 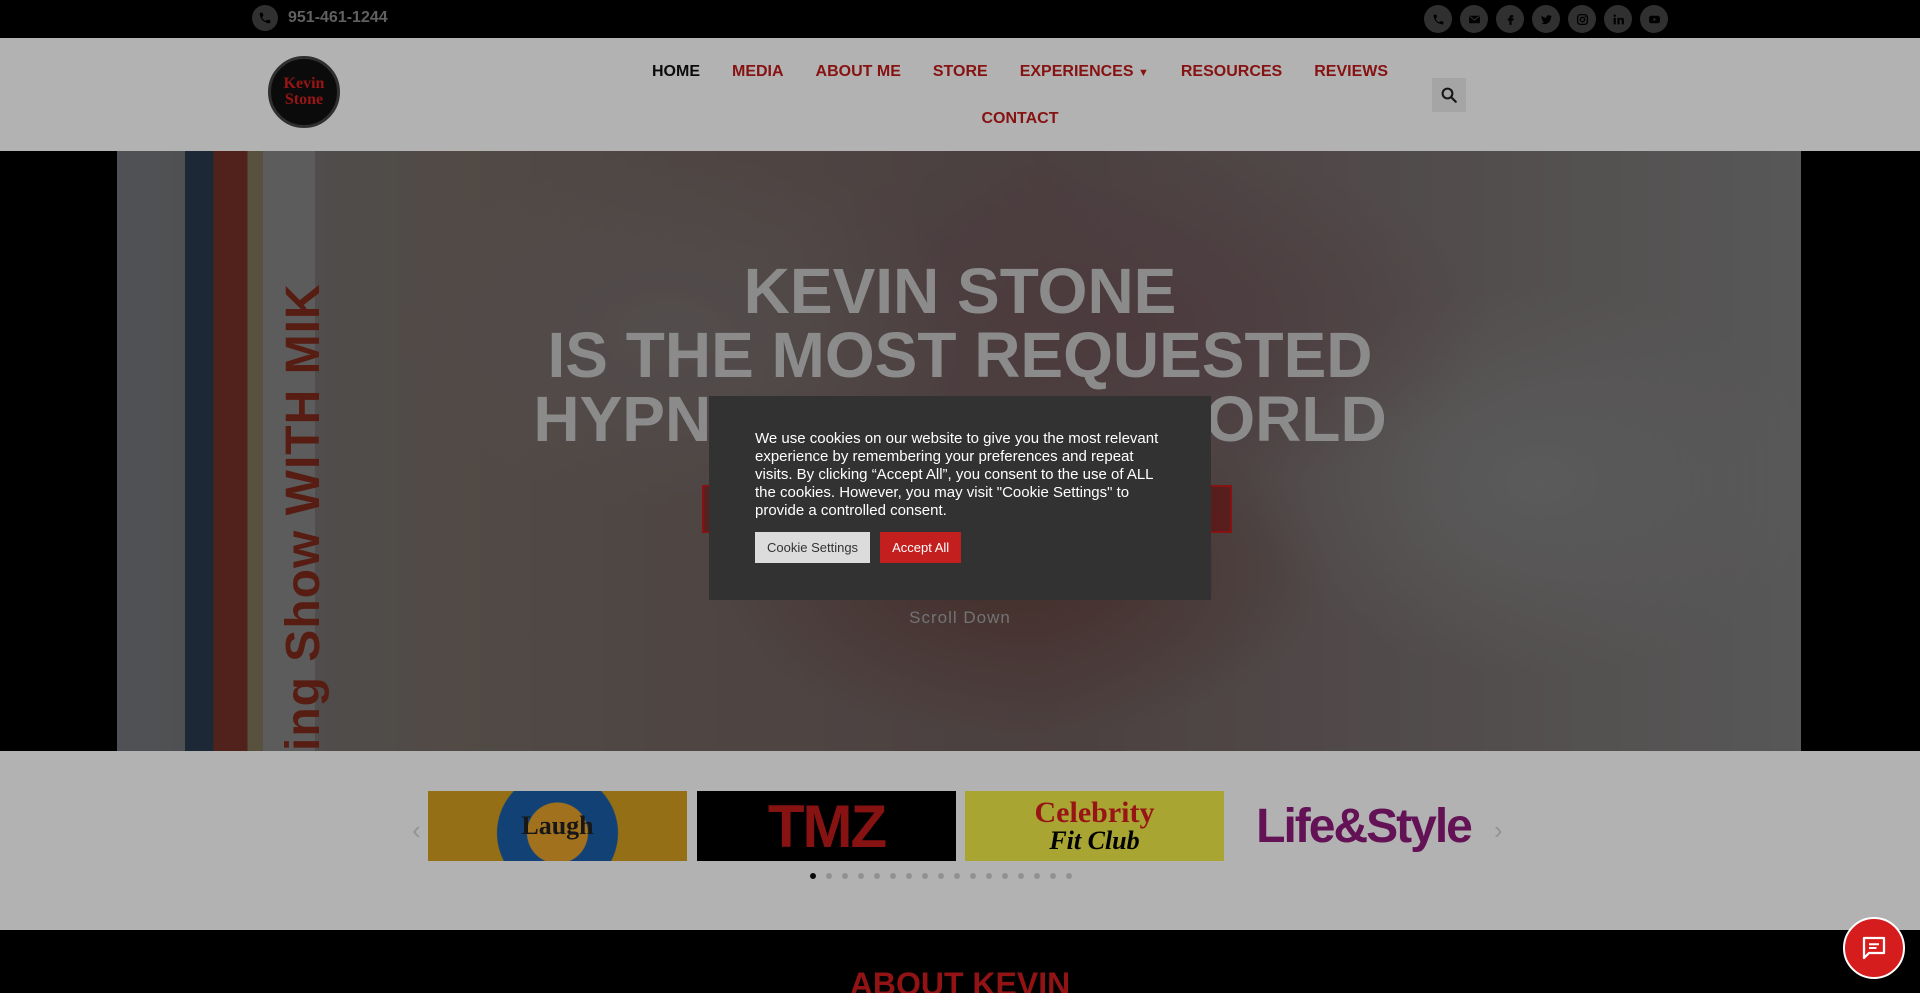 I want to click on cookie-actions: Cookie Settings Accept All, so click(x=858, y=547).